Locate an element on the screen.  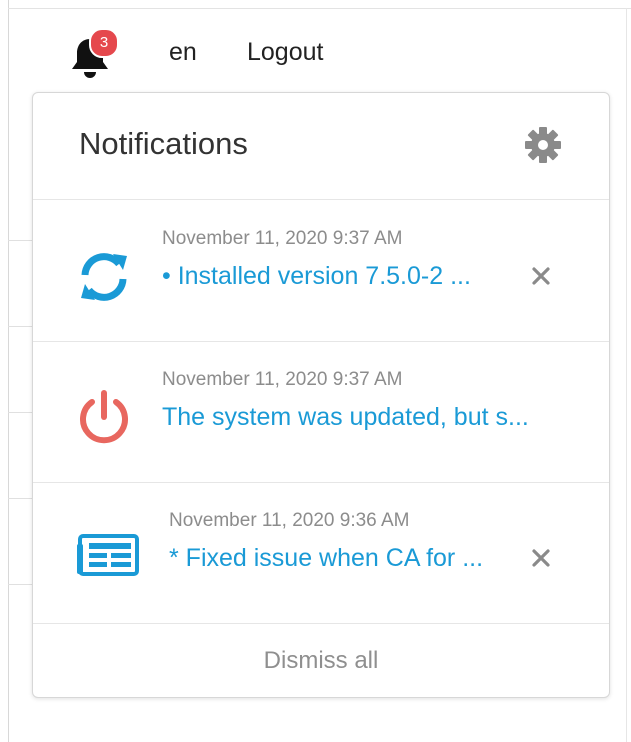
top-bar: 3 en Logout is located at coordinates (315, 50).